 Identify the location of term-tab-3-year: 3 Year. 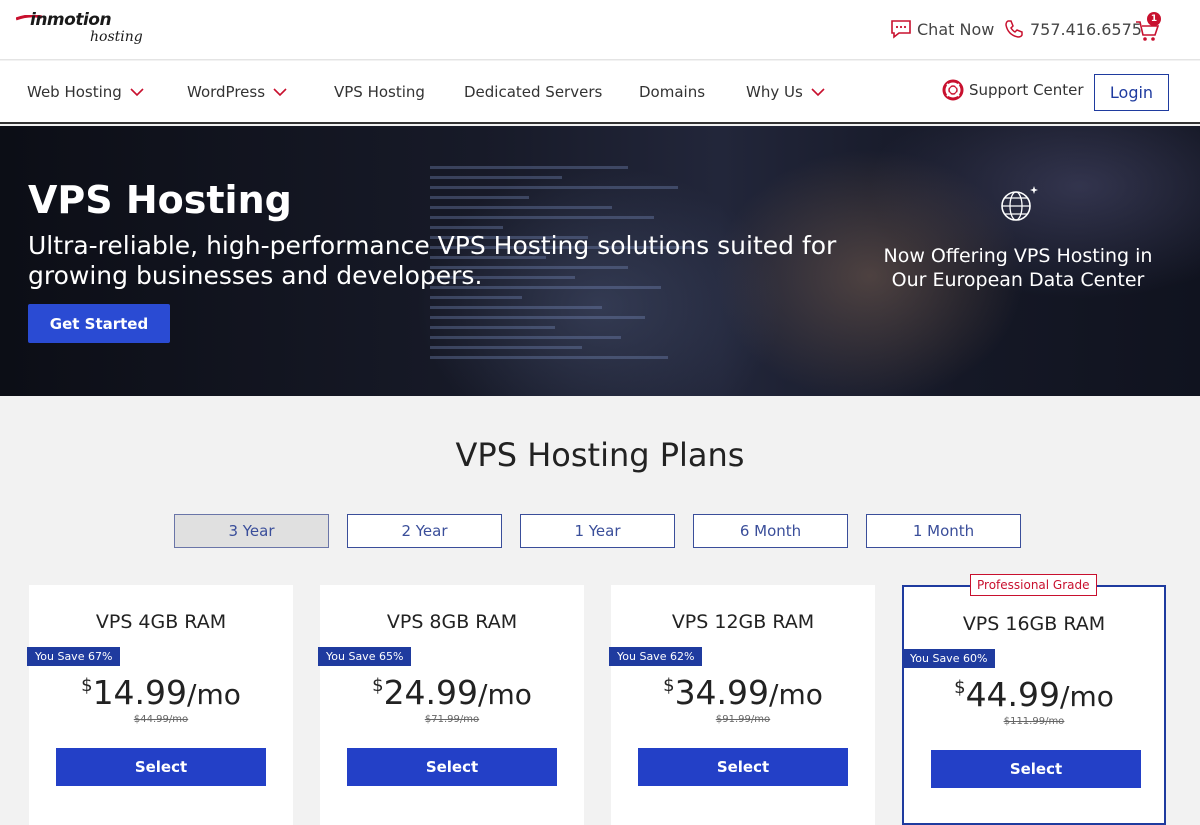
(251, 531).